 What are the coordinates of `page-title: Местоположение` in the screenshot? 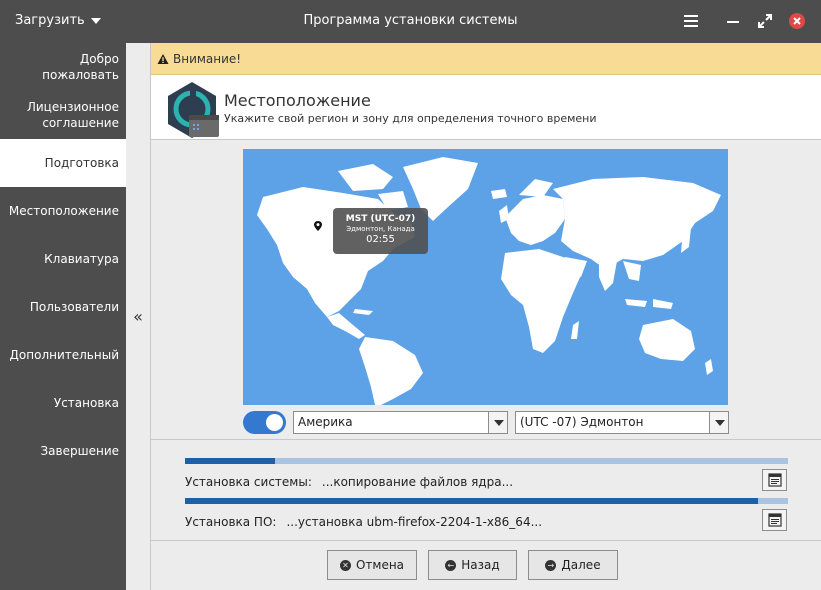 It's located at (297, 100).